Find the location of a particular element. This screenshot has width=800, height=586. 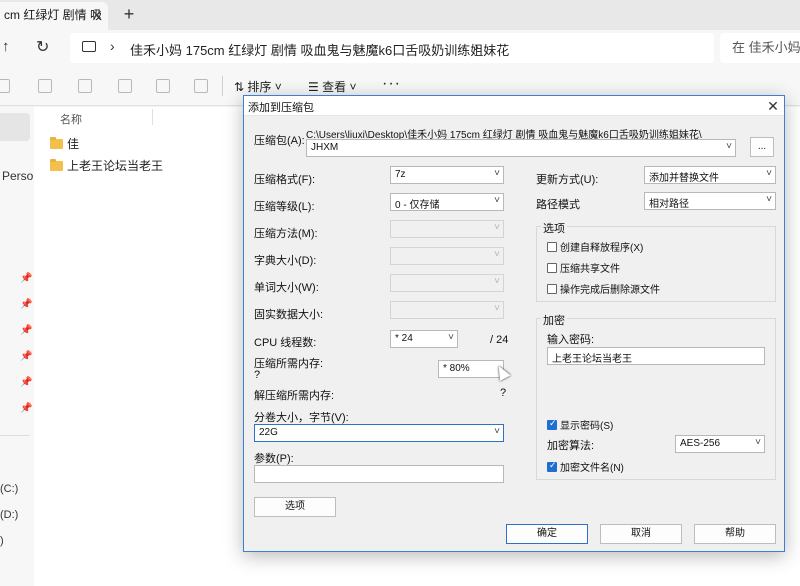

threads-select: * 24 ˅ is located at coordinates (424, 339).